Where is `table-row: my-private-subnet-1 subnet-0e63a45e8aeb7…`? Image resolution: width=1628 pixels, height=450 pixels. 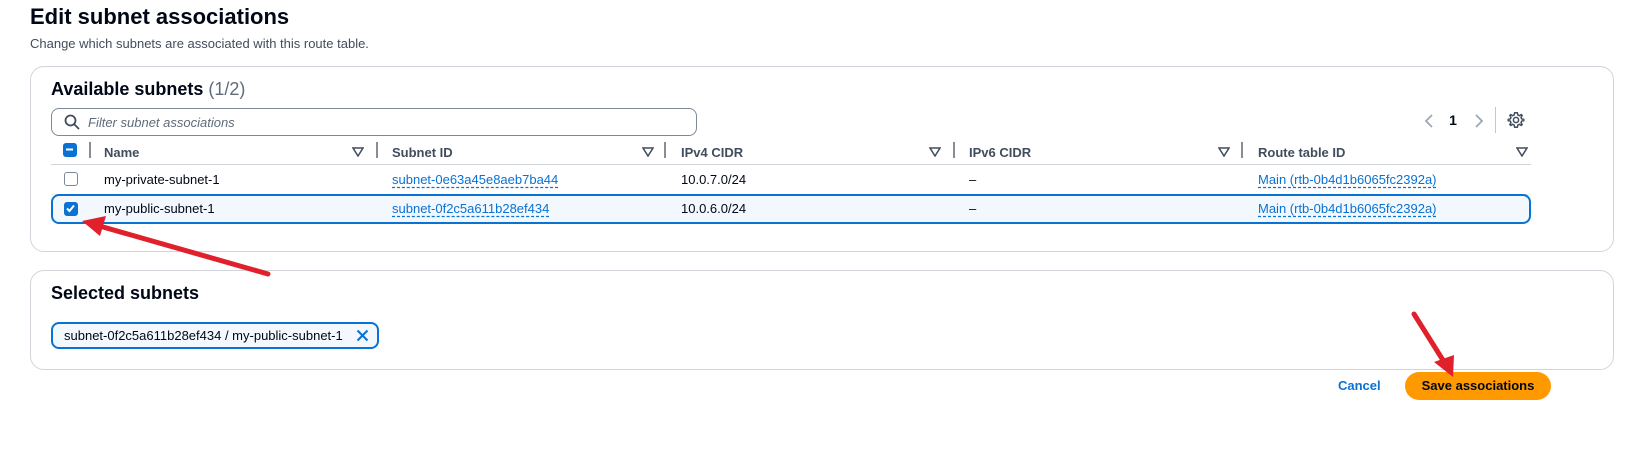 table-row: my-private-subnet-1 subnet-0e63a45e8aeb7… is located at coordinates (791, 180).